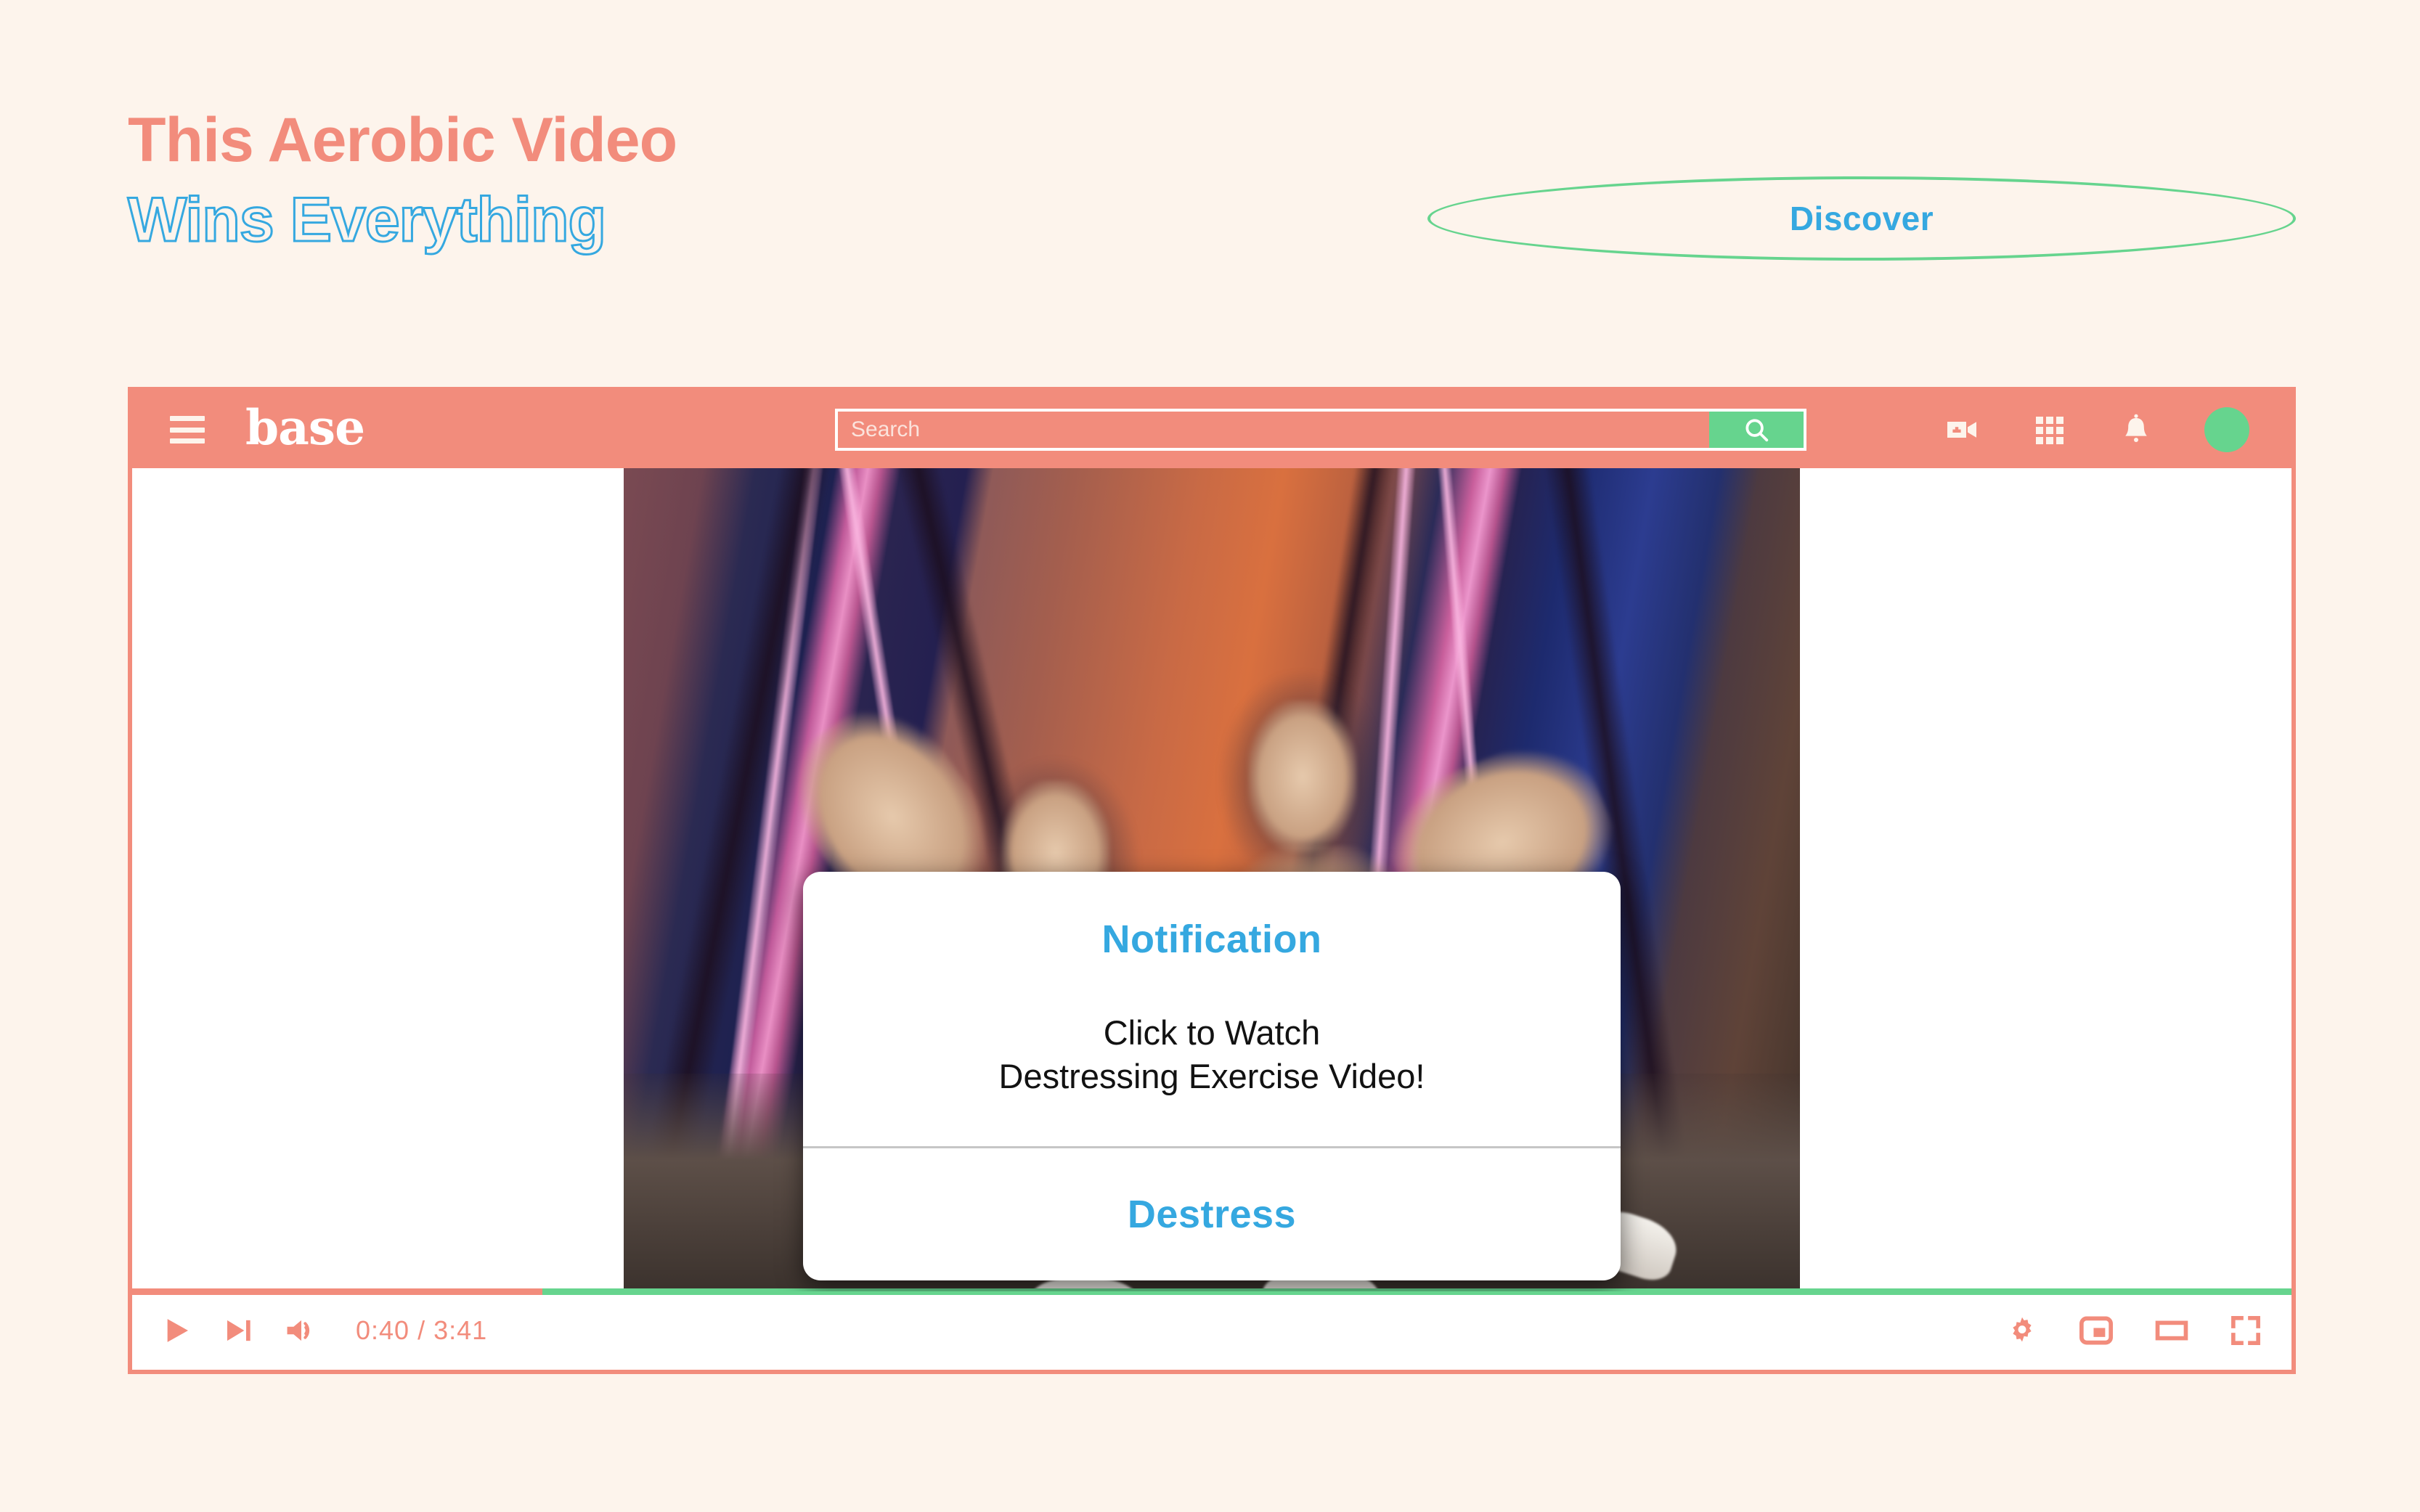 This screenshot has height=1512, width=2420. I want to click on volume-button, so click(301, 1331).